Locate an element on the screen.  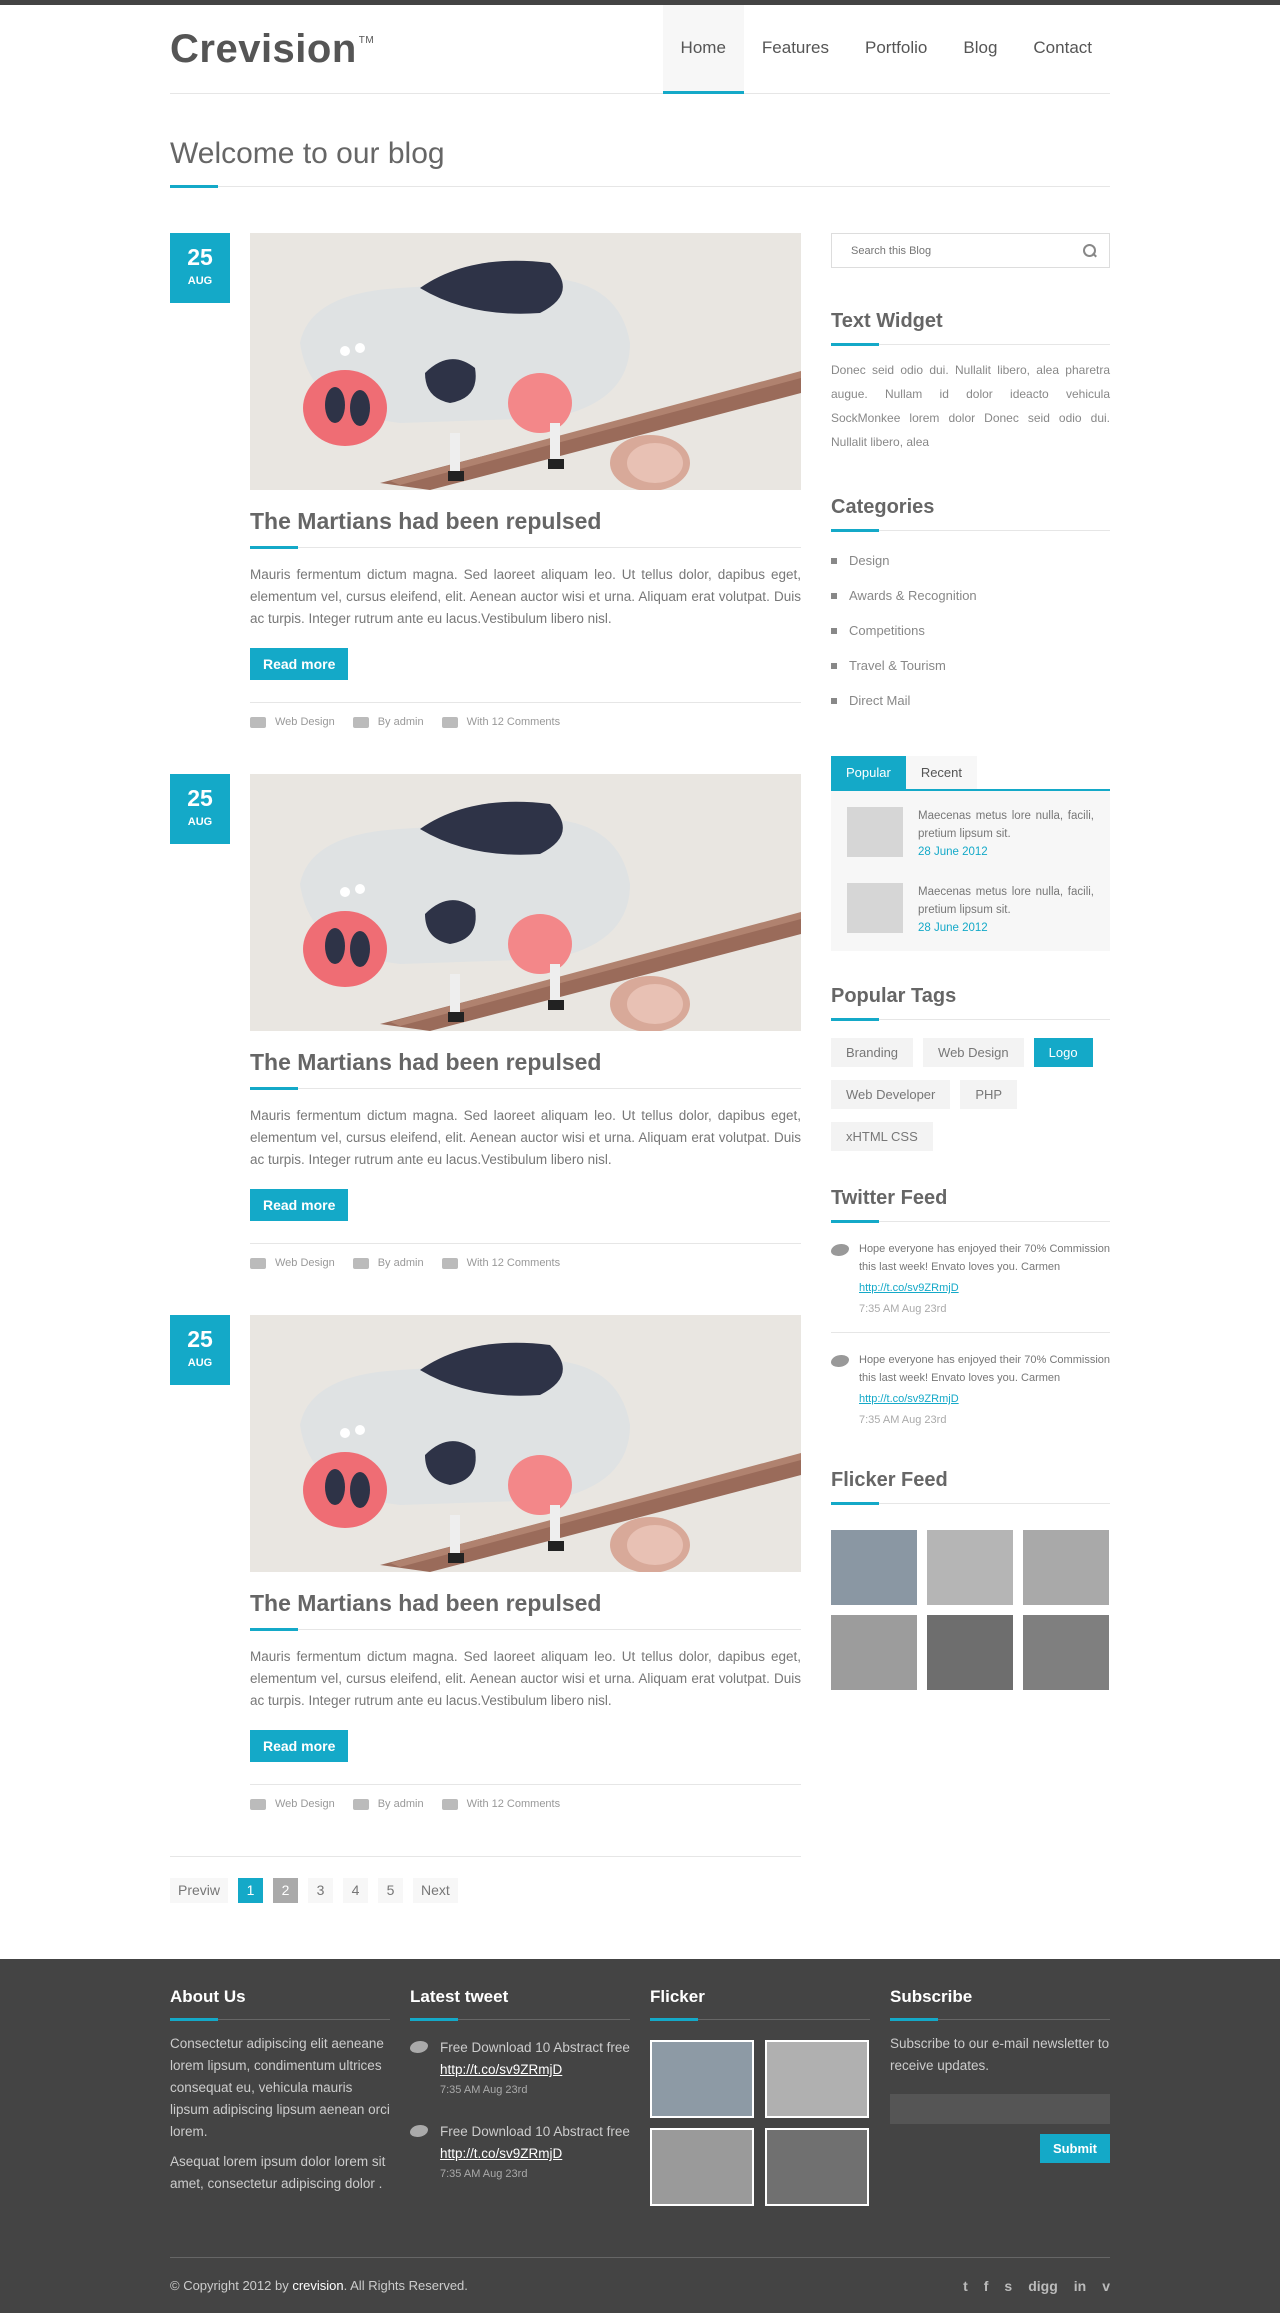
widget-title-text: Categories is located at coordinates (883, 507).